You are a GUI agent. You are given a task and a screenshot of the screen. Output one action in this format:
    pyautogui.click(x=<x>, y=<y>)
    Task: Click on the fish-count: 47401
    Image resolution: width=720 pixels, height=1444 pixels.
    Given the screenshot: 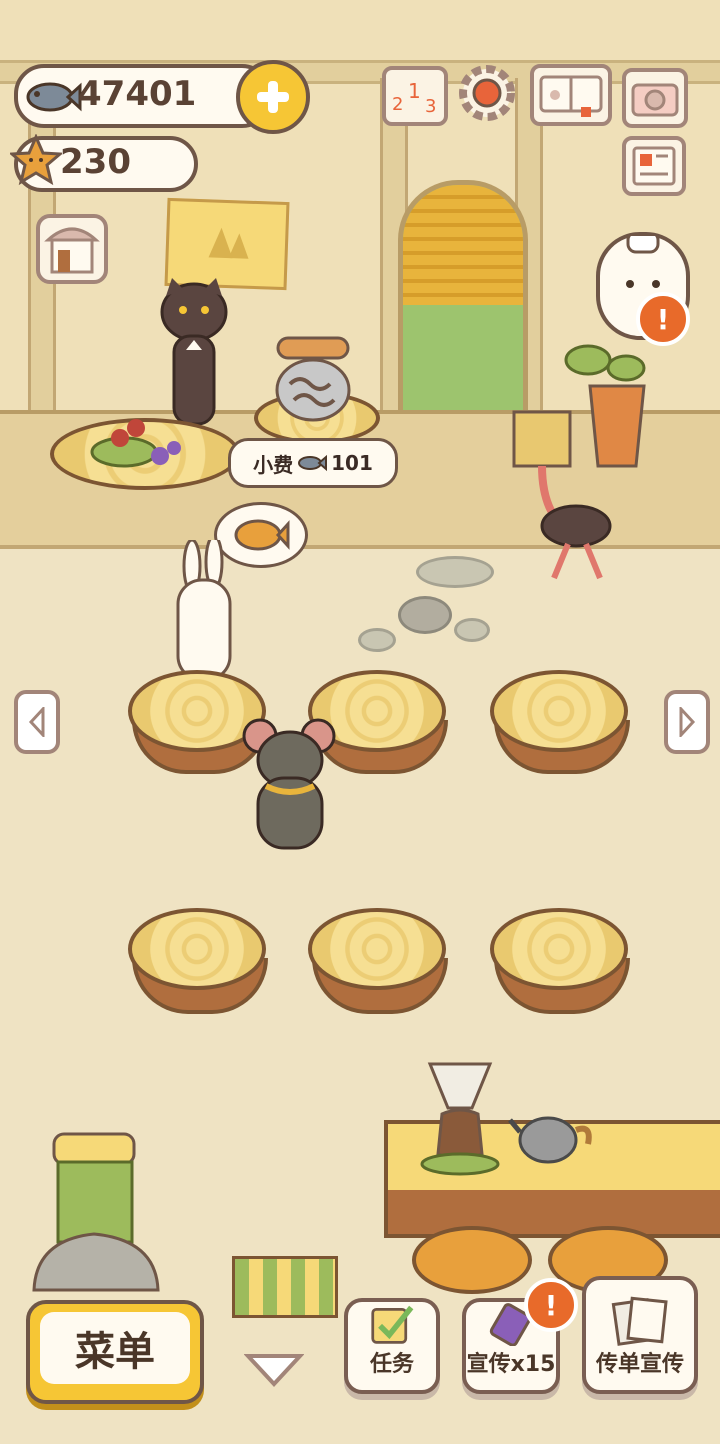 What is the action you would take?
    pyautogui.click(x=137, y=94)
    